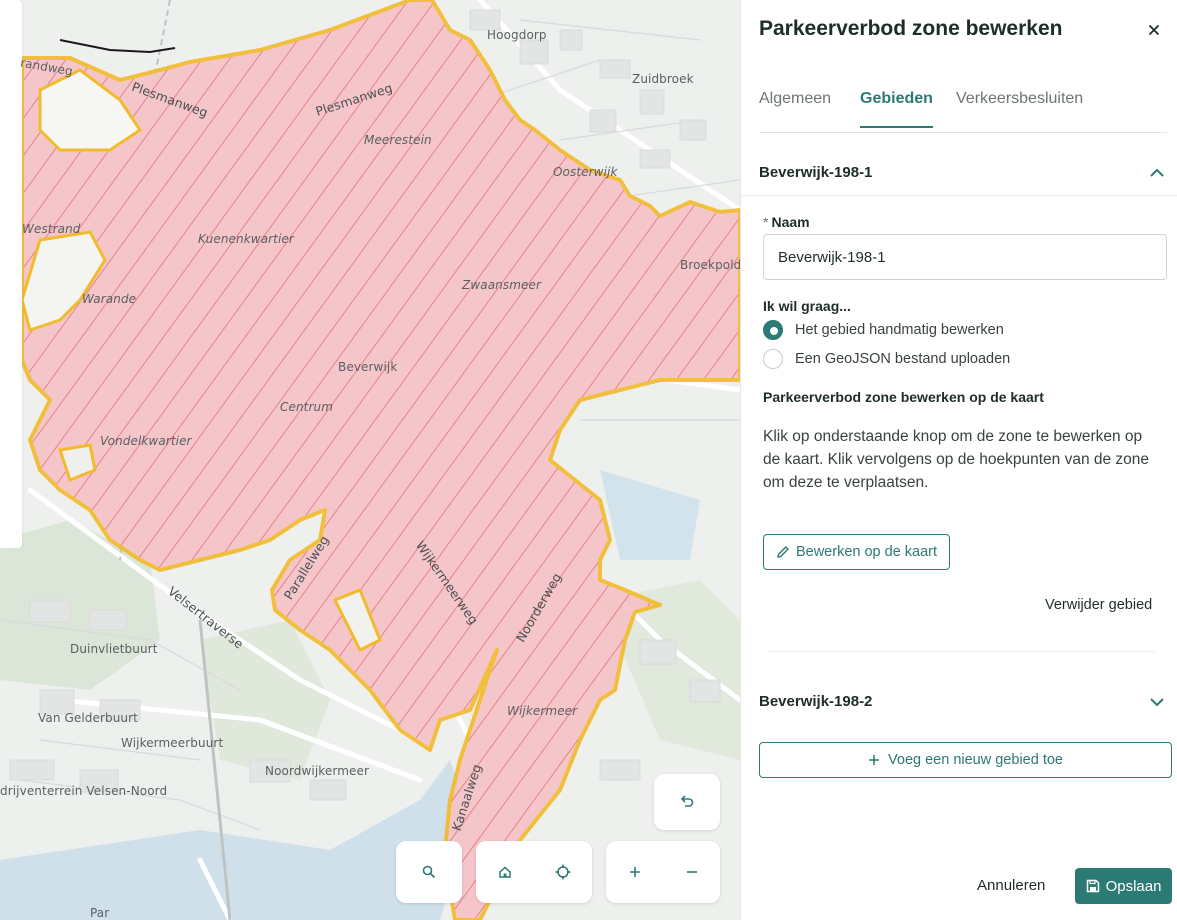 The width and height of the screenshot is (1177, 920). What do you see at coordinates (84, 791) in the screenshot?
I see `map-label: drijventerrein Velsen-Noord` at bounding box center [84, 791].